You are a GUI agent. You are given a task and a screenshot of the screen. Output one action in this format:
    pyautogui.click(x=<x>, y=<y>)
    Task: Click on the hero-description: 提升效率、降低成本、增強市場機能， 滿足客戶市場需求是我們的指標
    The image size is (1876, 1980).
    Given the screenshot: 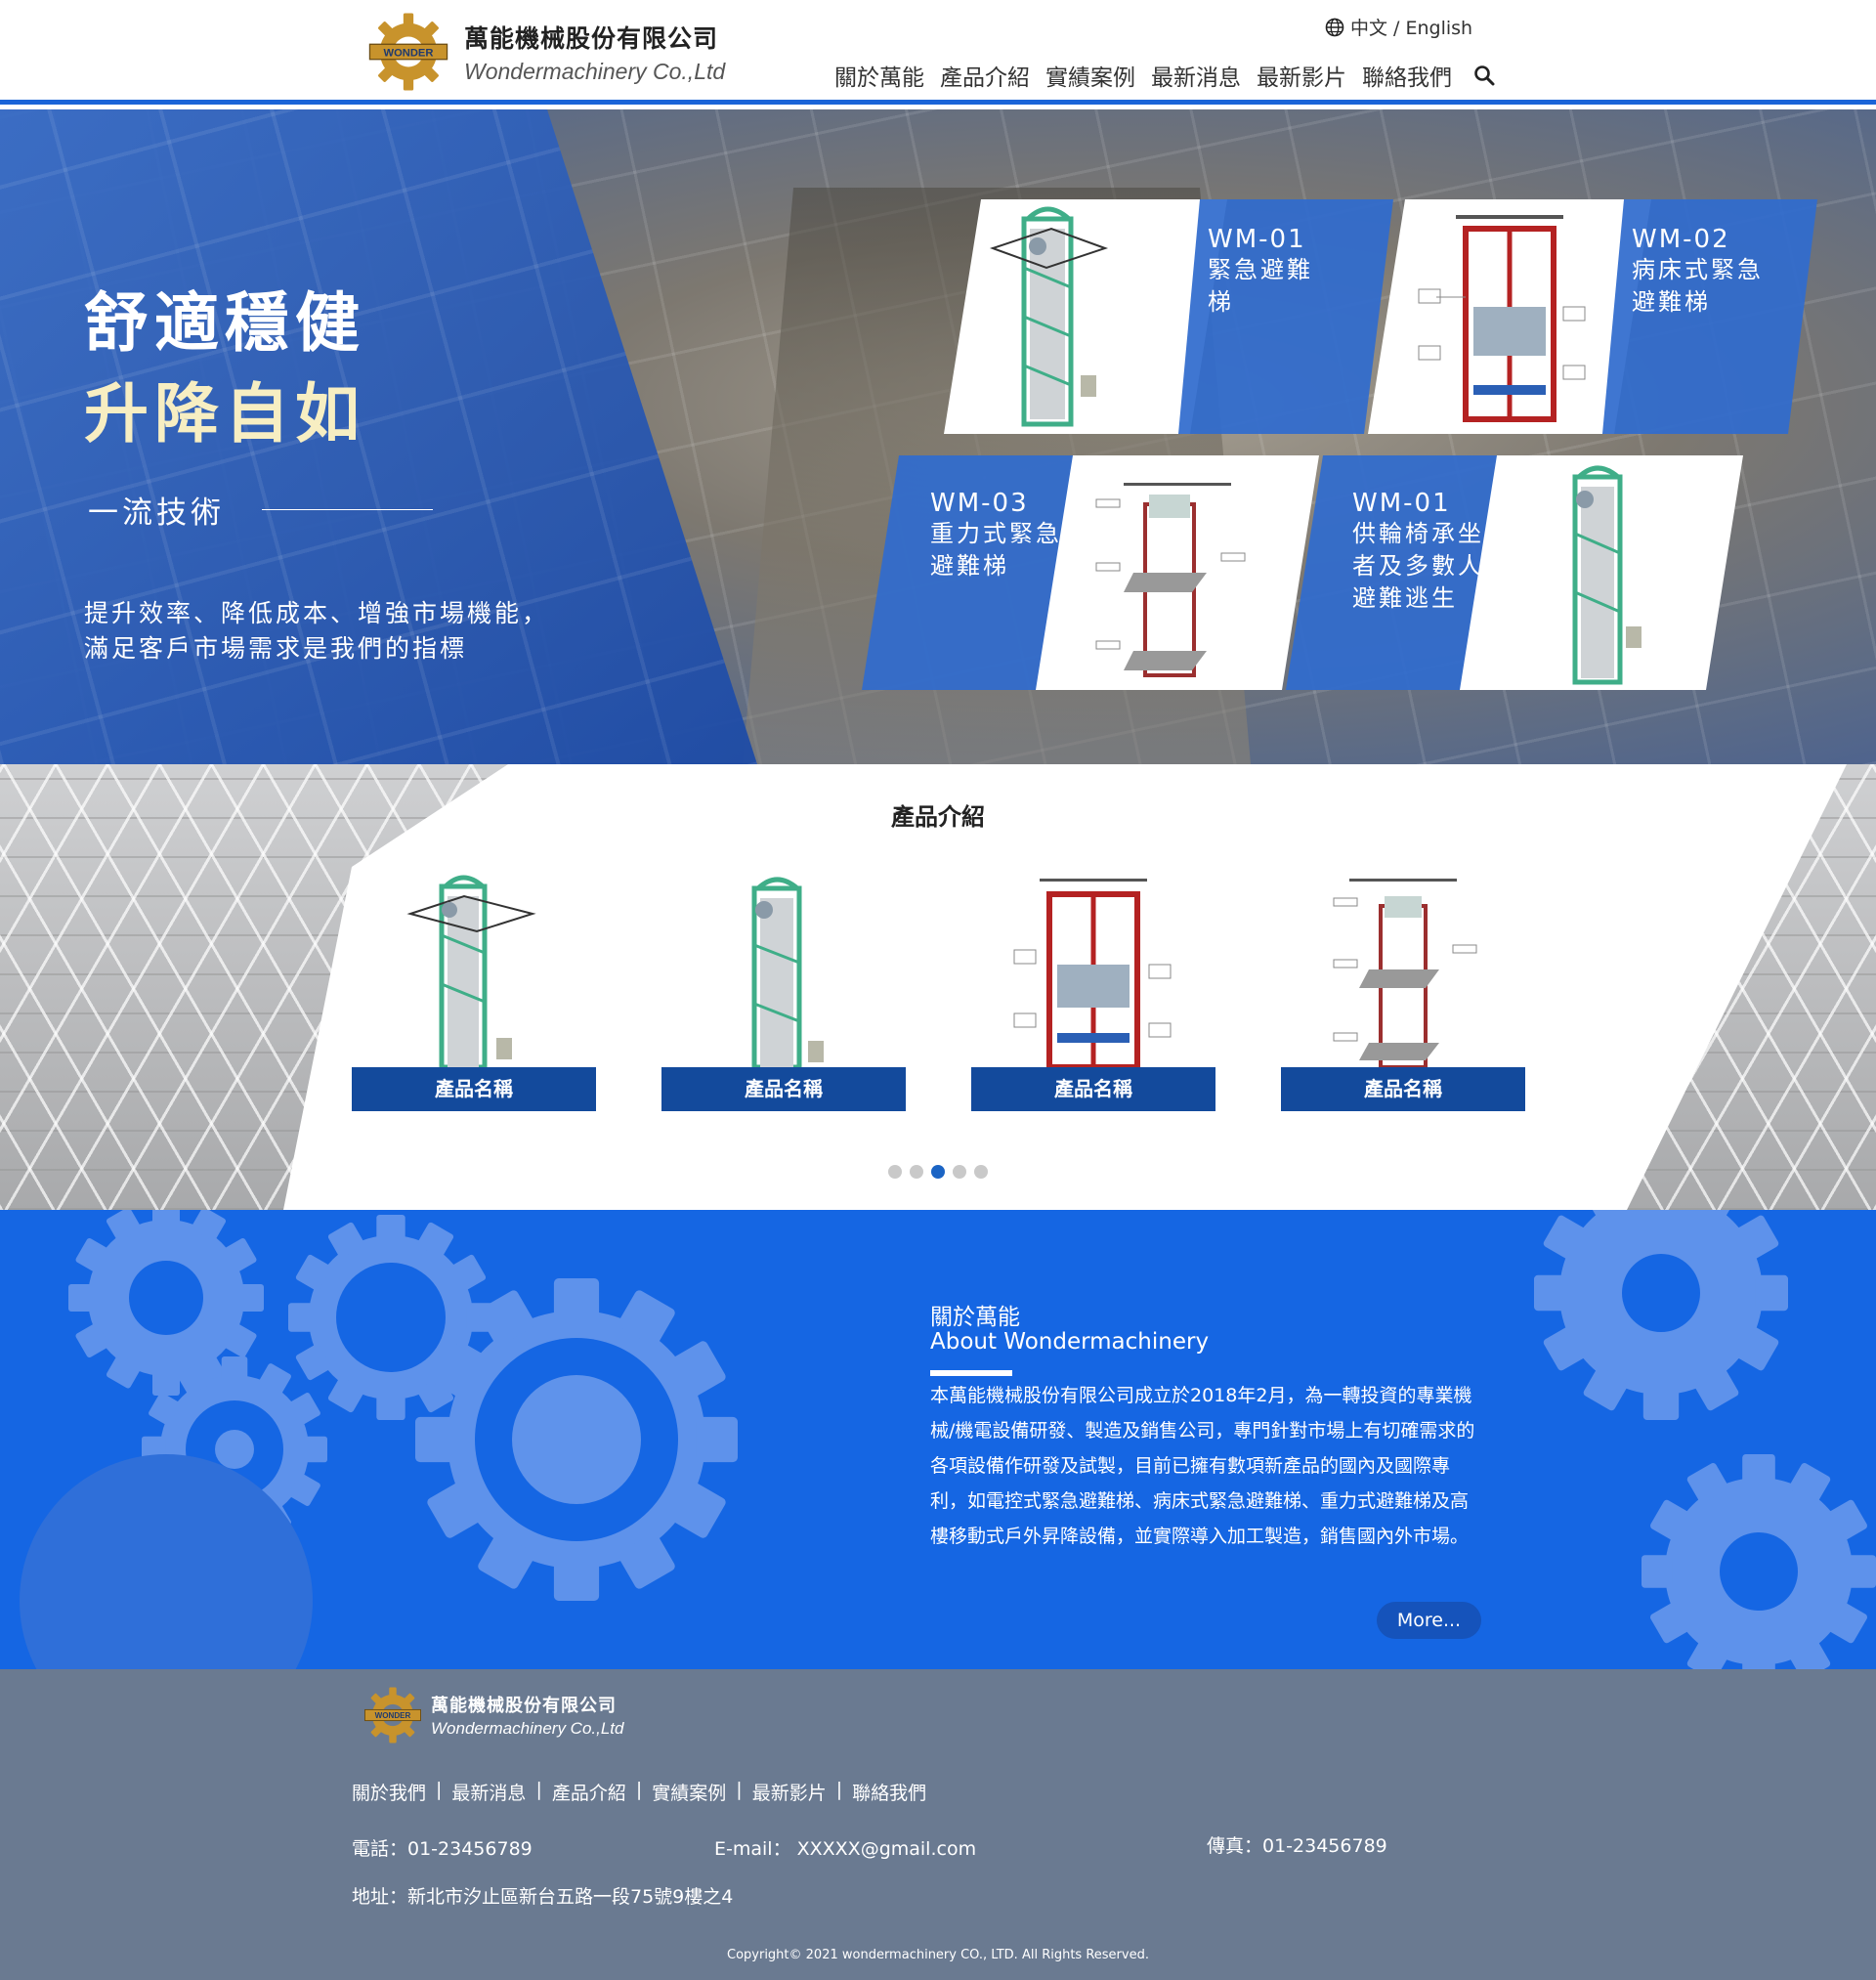 What is the action you would take?
    pyautogui.click(x=316, y=632)
    